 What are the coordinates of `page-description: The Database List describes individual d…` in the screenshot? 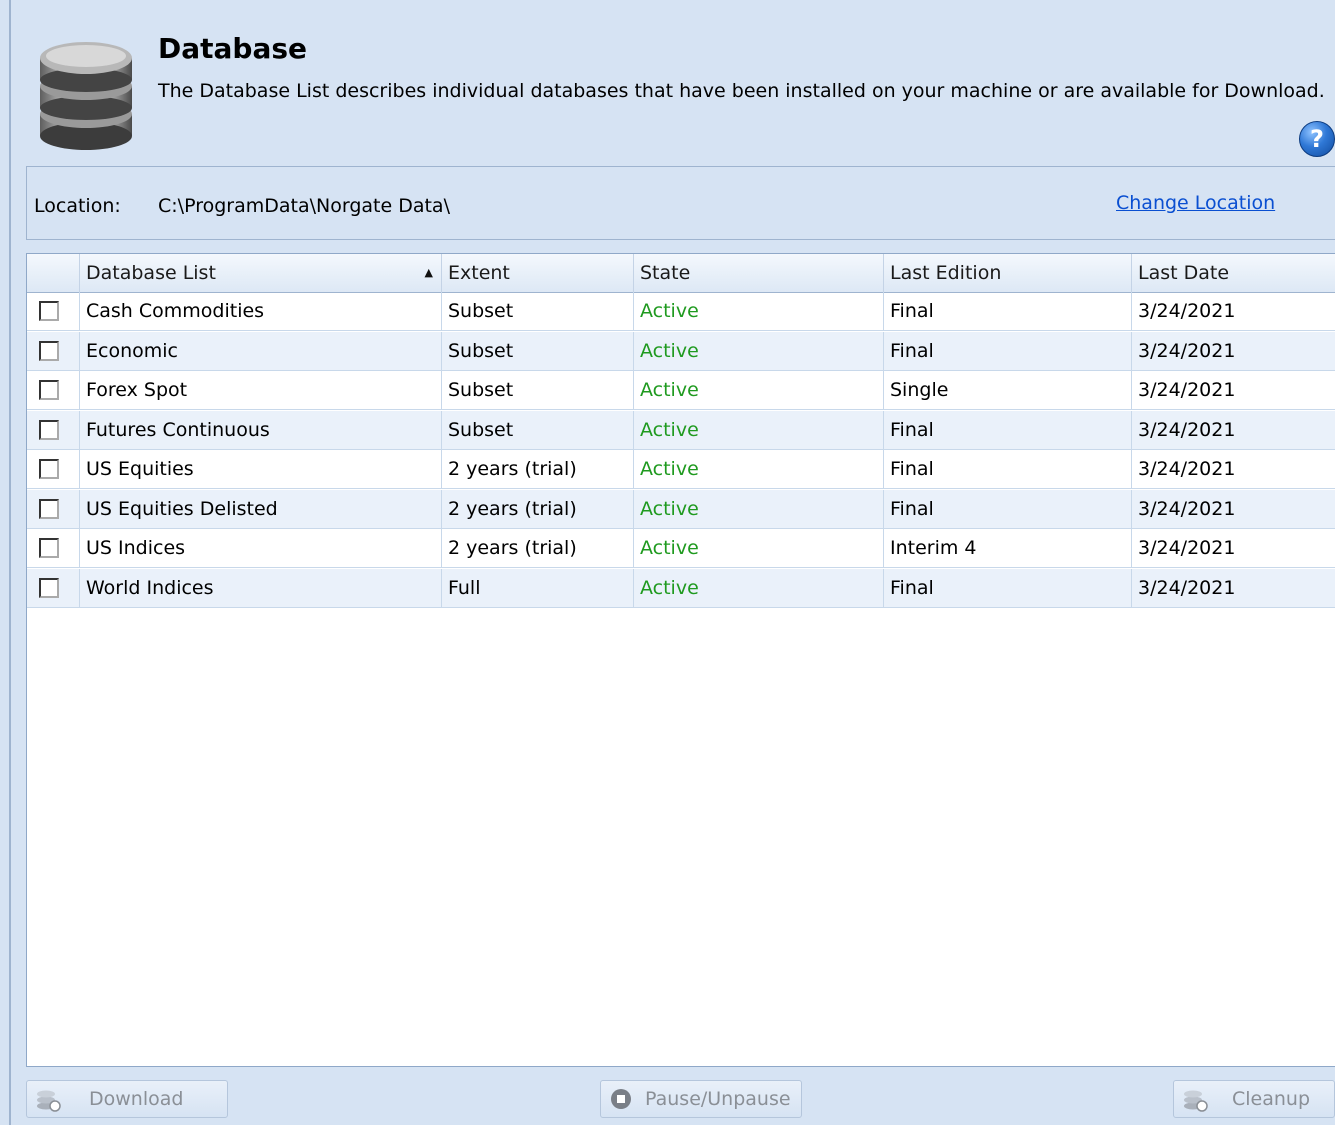 It's located at (741, 91).